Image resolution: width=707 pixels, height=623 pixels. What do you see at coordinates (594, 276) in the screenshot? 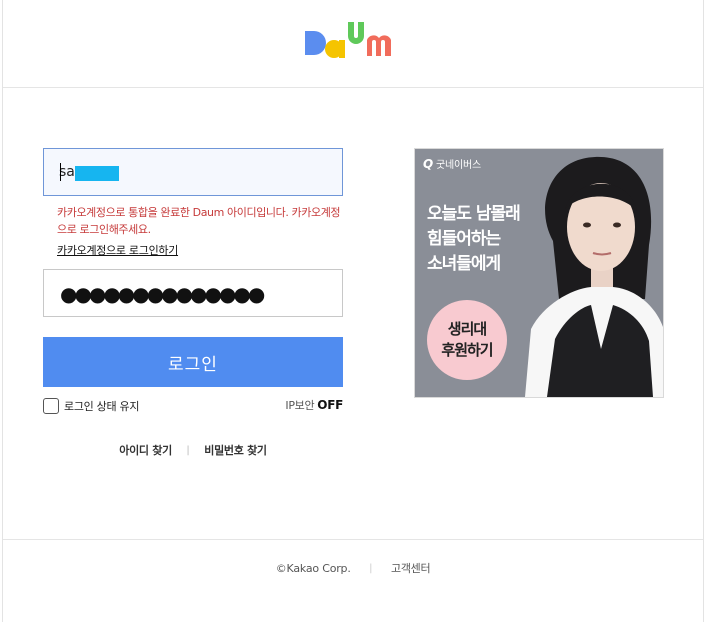
I see `ad-girl-illustration` at bounding box center [594, 276].